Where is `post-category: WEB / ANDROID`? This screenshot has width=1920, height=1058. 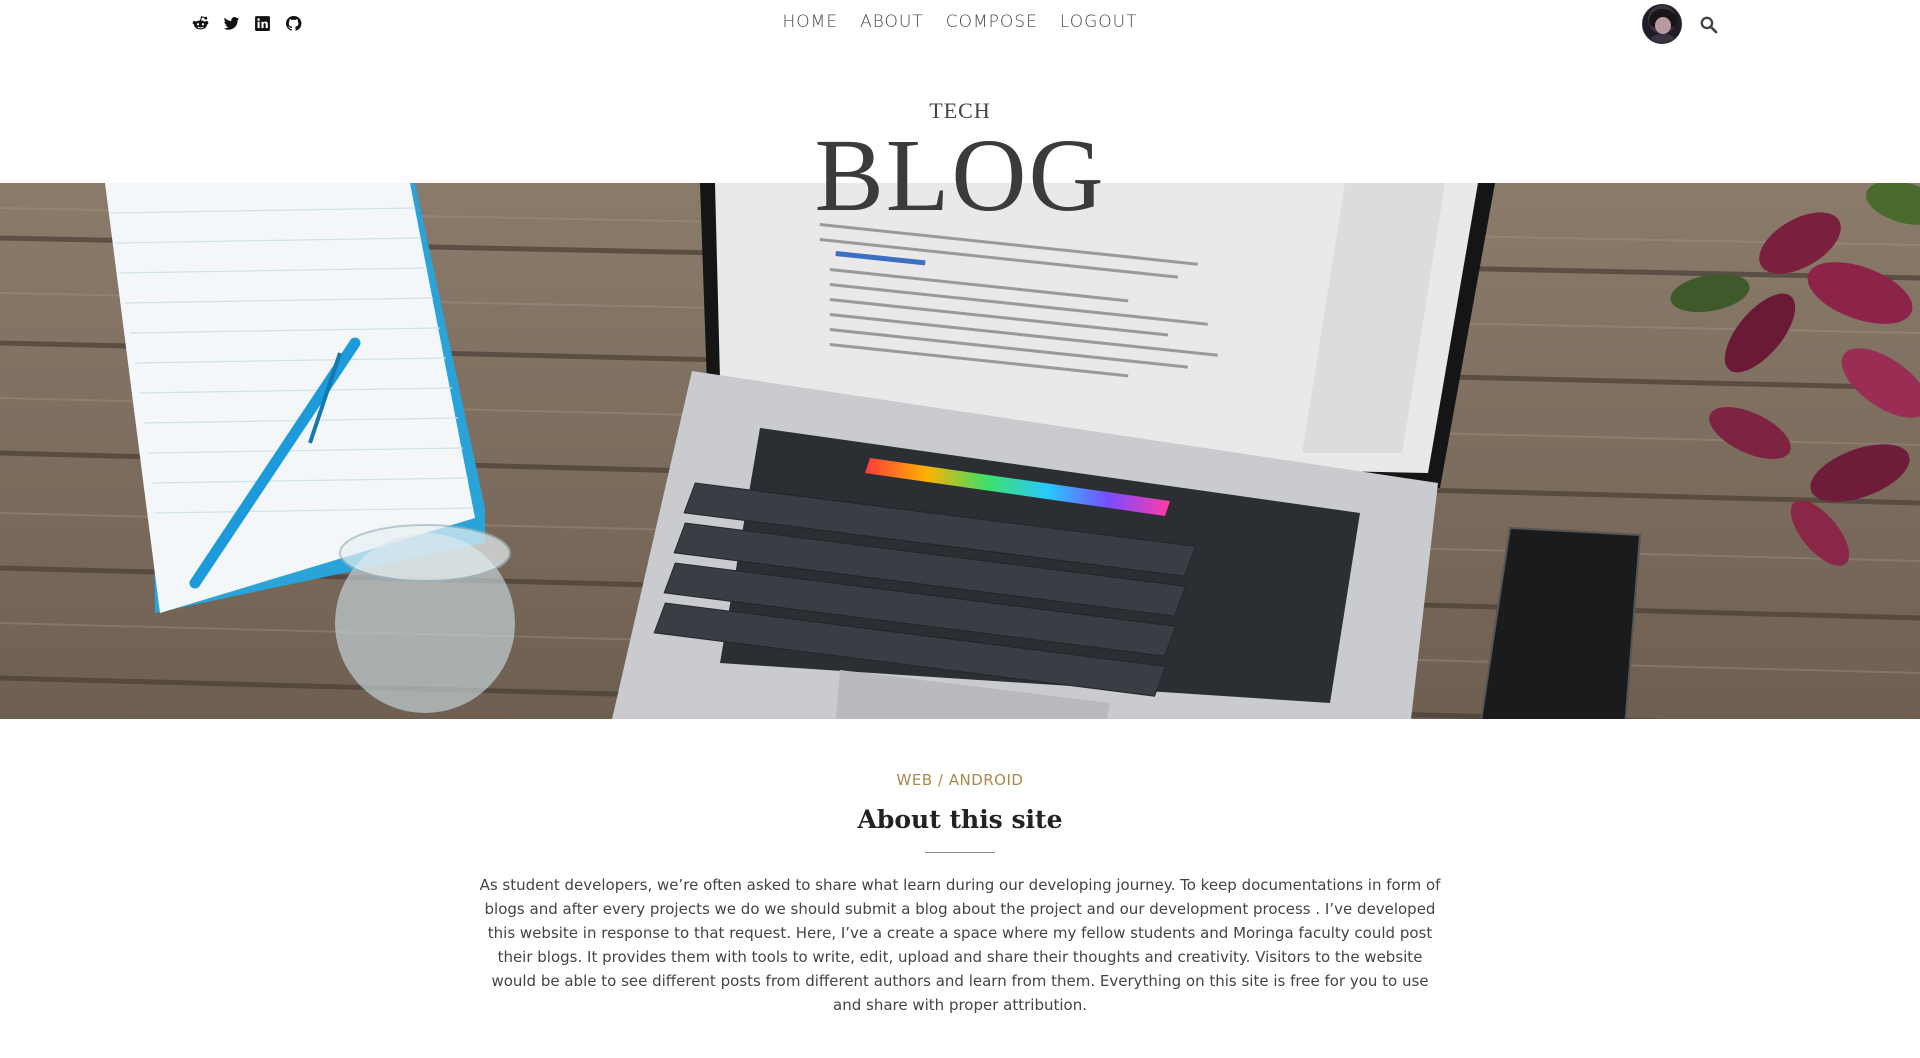 post-category: WEB / ANDROID is located at coordinates (960, 780).